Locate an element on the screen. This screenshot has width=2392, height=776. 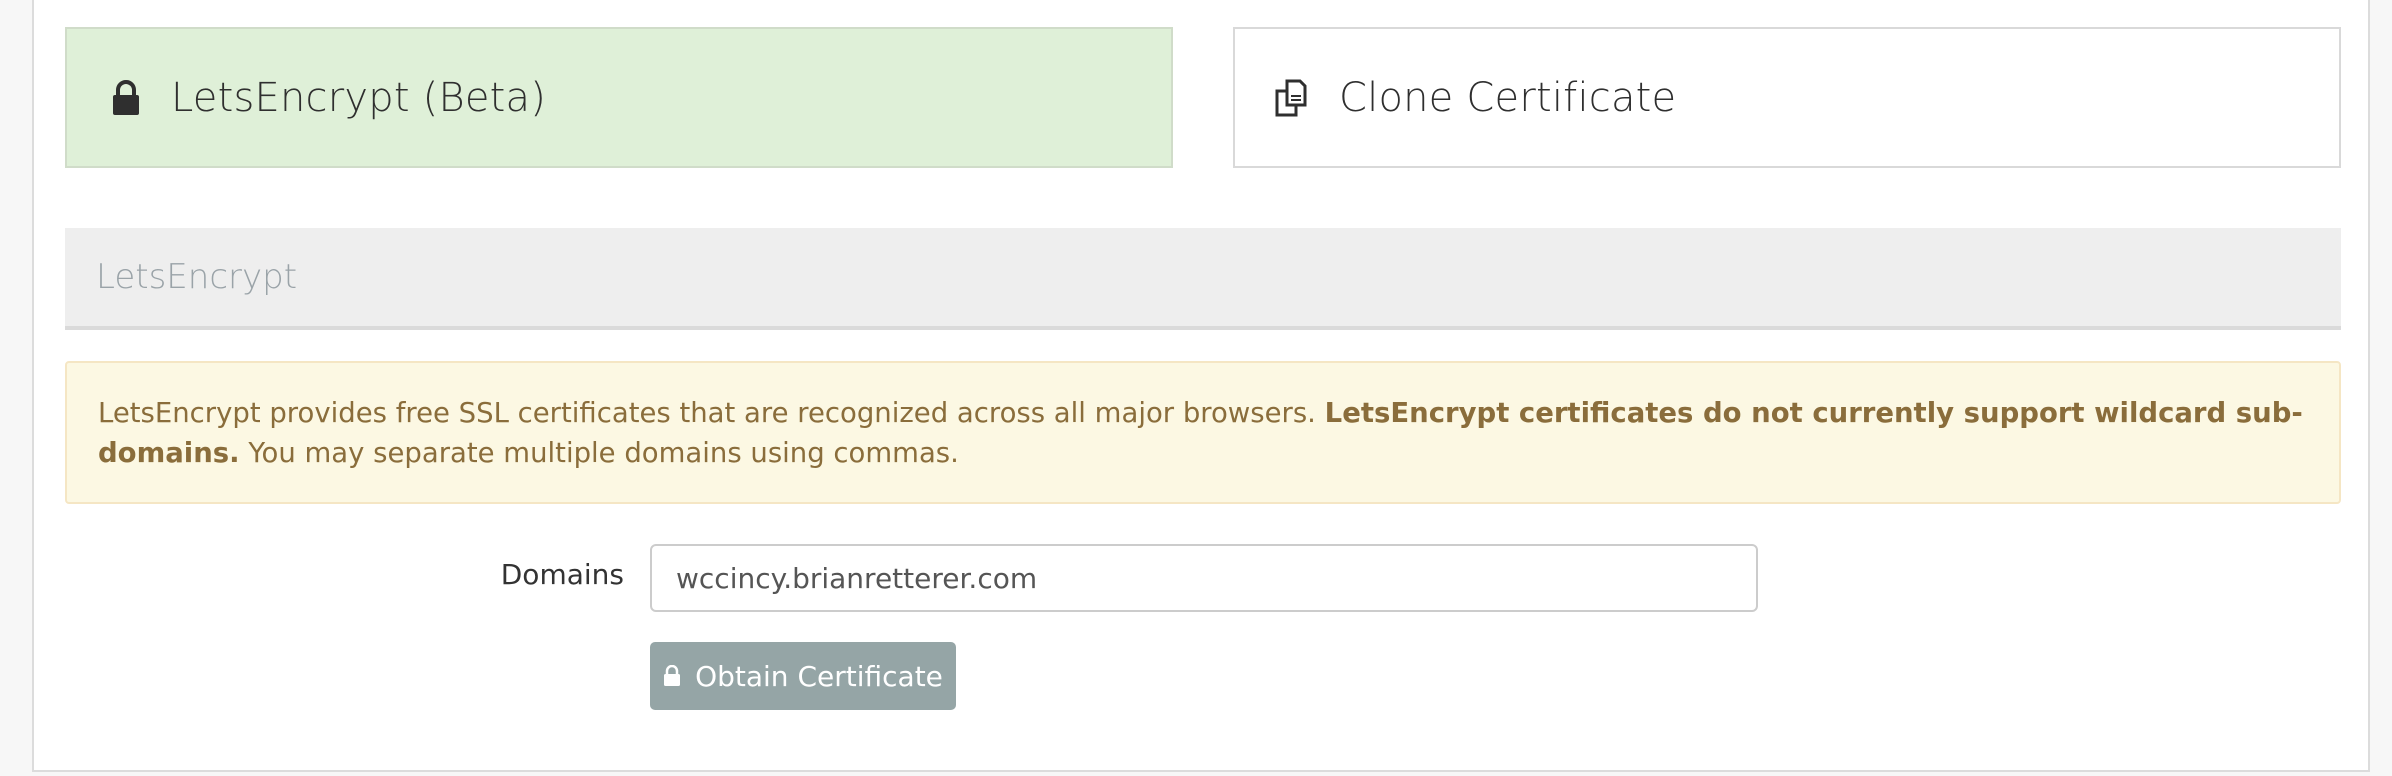
section-header: LetsEncrypt is located at coordinates (1203, 279).